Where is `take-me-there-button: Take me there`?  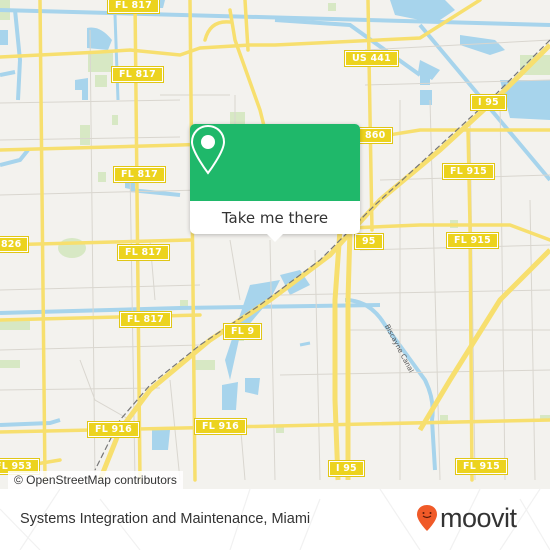 take-me-there-button: Take me there is located at coordinates (275, 217).